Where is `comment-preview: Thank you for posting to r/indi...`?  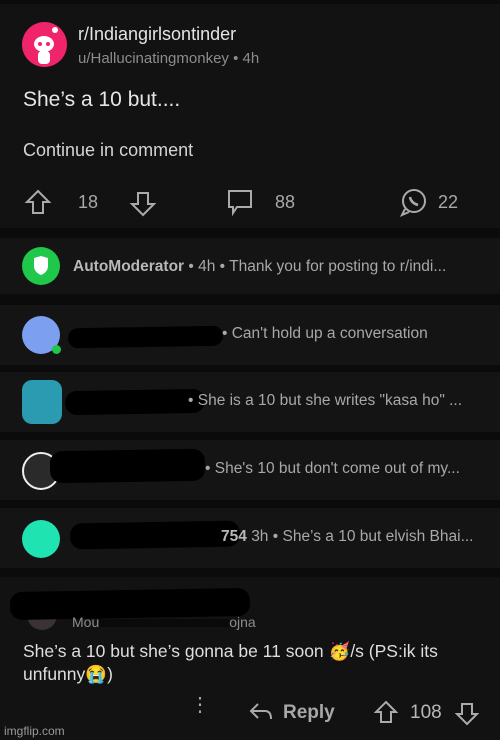
comment-preview: Thank you for posting to r/indi... is located at coordinates (338, 266).